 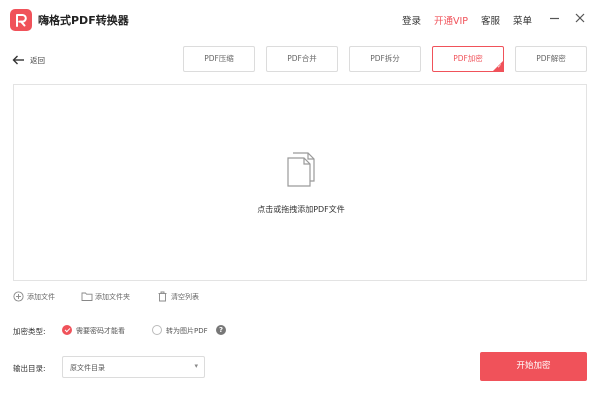 I want to click on document-stack-icon, so click(x=301, y=169).